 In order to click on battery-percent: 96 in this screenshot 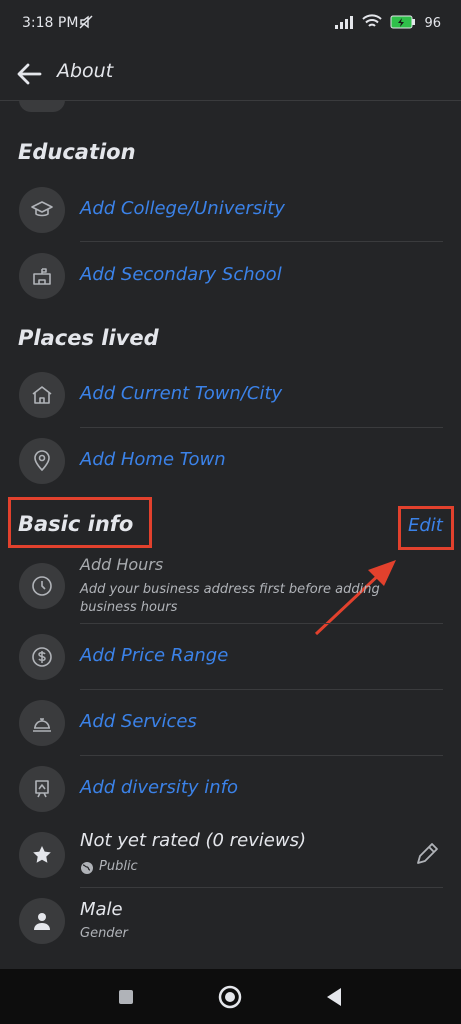, I will do `click(432, 23)`.